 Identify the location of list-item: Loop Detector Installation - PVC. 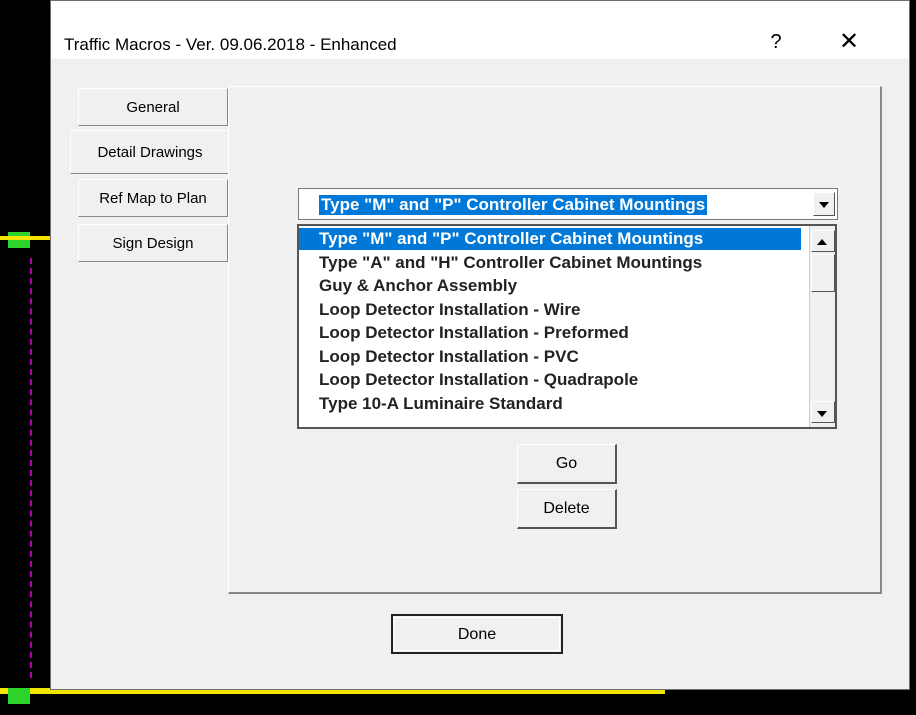
(439, 357).